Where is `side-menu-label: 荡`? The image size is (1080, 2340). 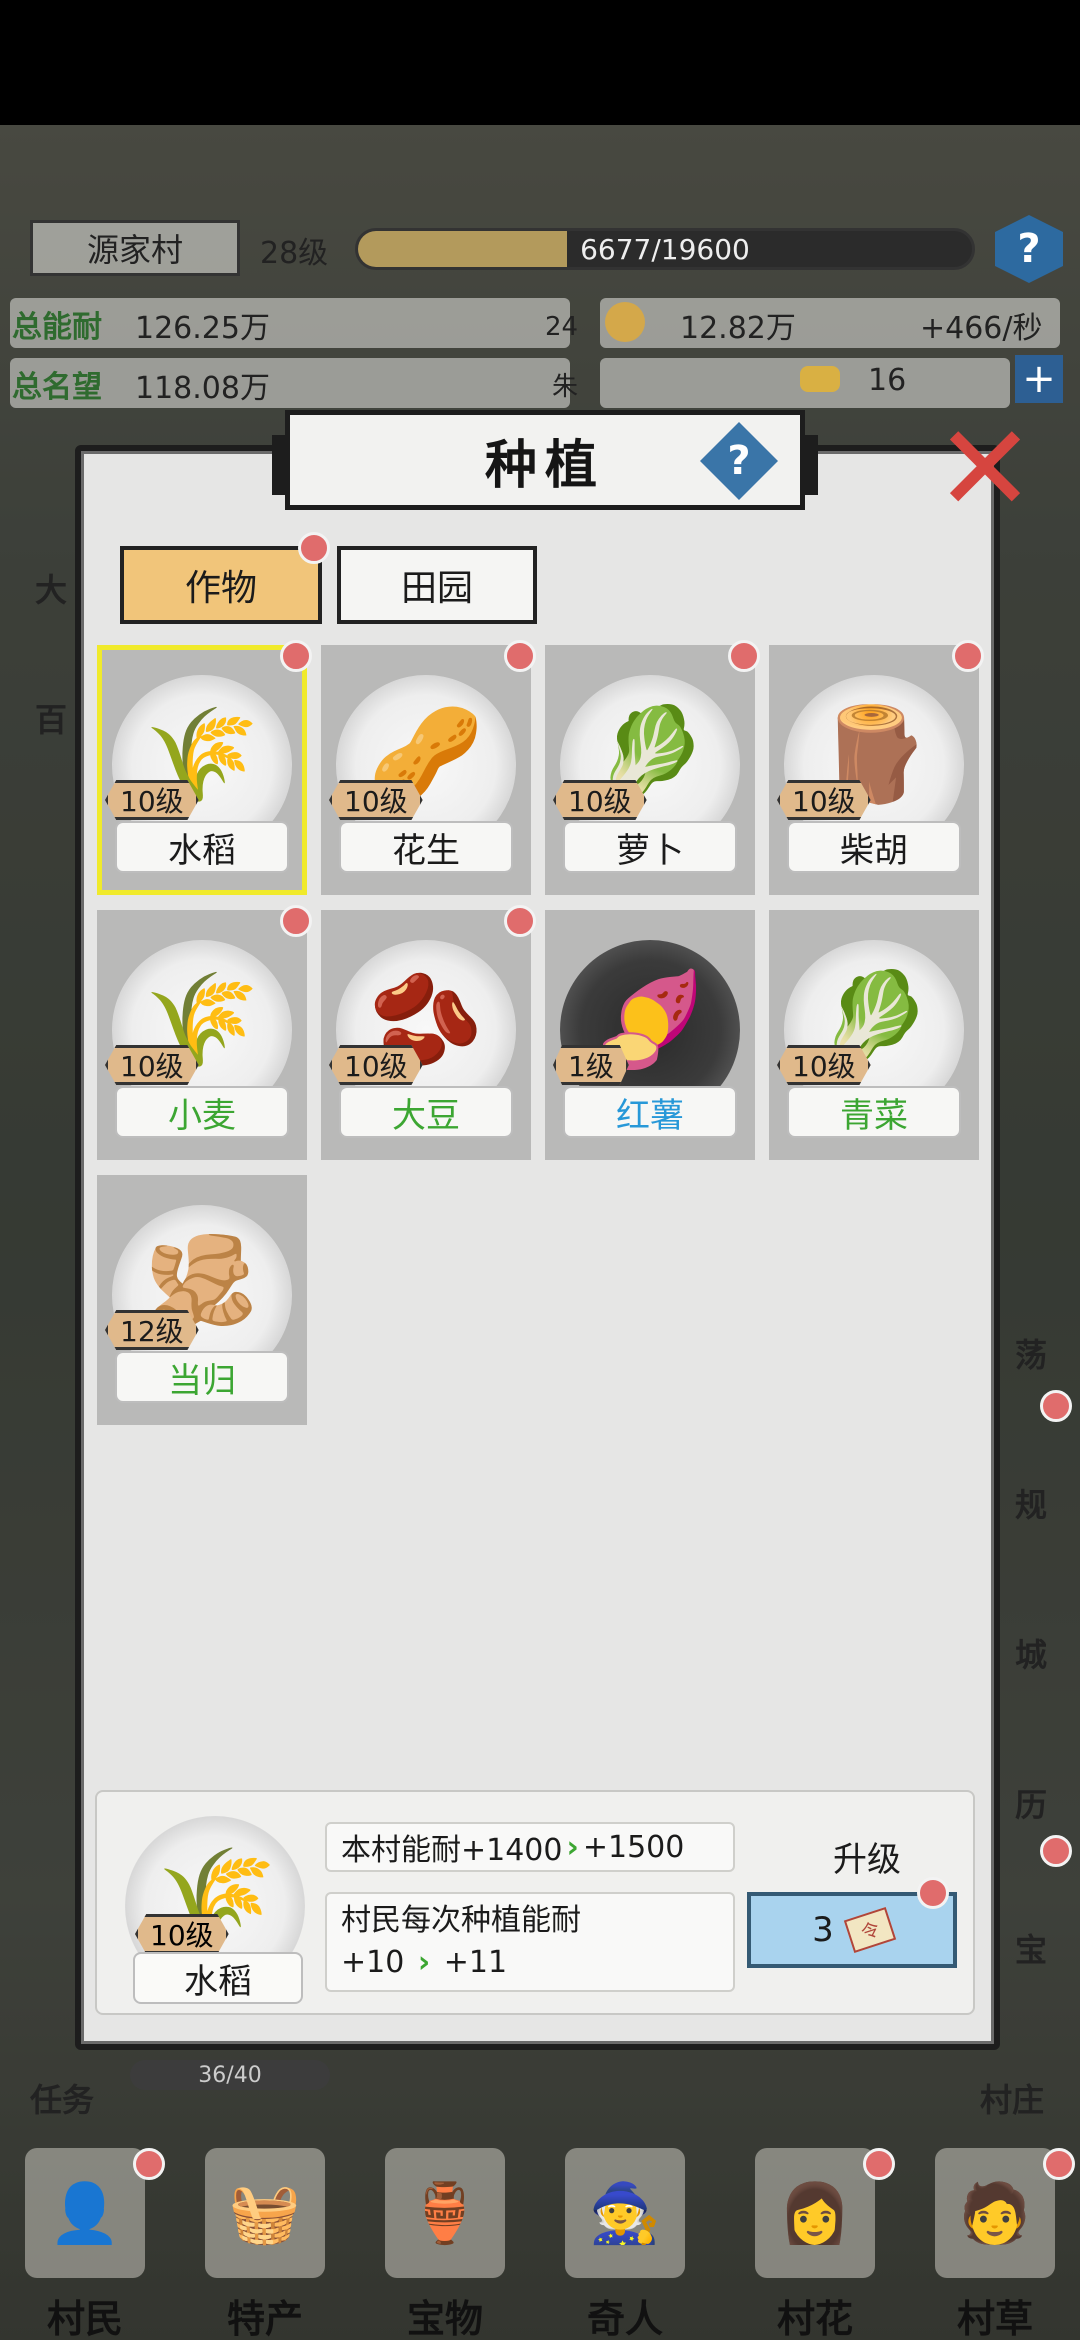 side-menu-label: 荡 is located at coordinates (1031, 1353).